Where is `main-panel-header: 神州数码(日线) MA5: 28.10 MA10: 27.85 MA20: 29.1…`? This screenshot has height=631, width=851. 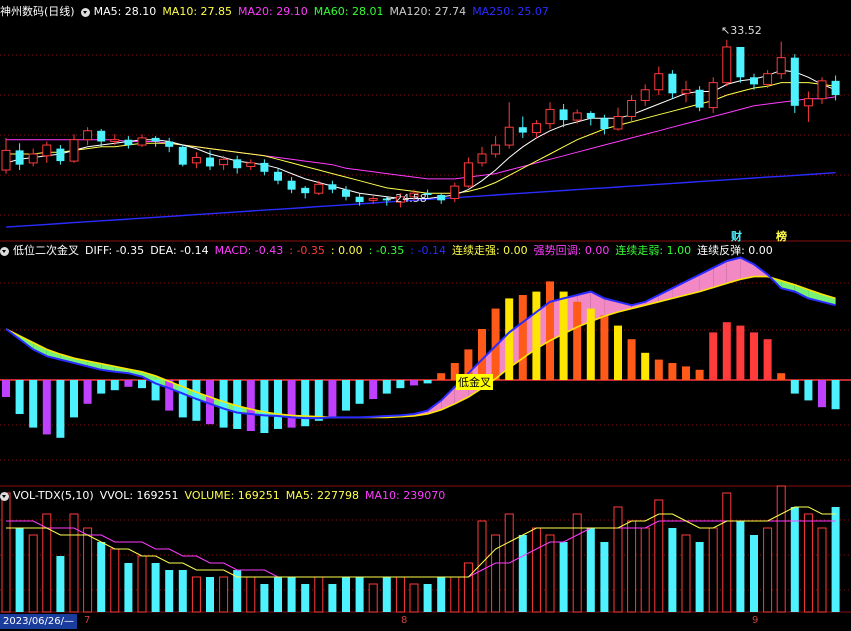
main-panel-header: 神州数码(日线) MA5: 28.10 MA10: 27.85 MA20: 29.1… is located at coordinates (280, 12).